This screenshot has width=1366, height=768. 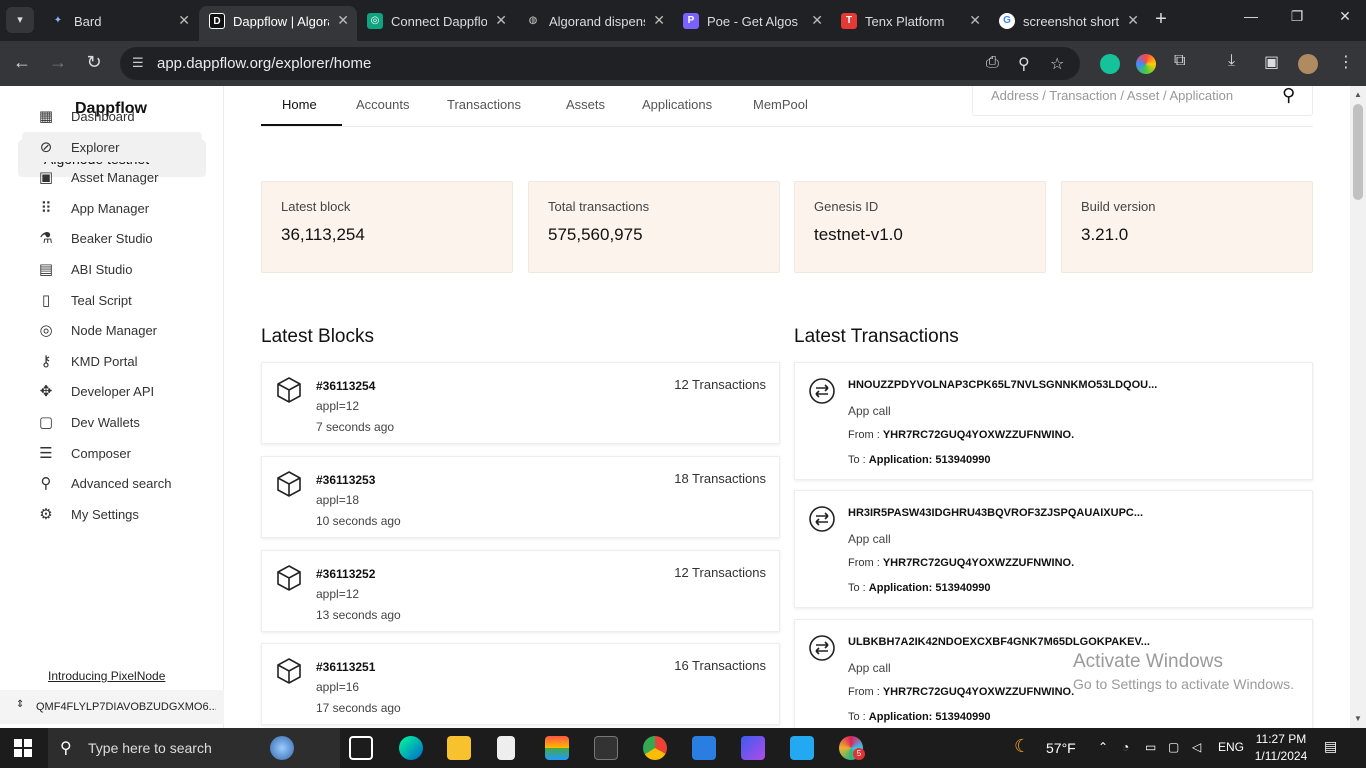 What do you see at coordinates (23, 748) in the screenshot?
I see `windows-start-icon` at bounding box center [23, 748].